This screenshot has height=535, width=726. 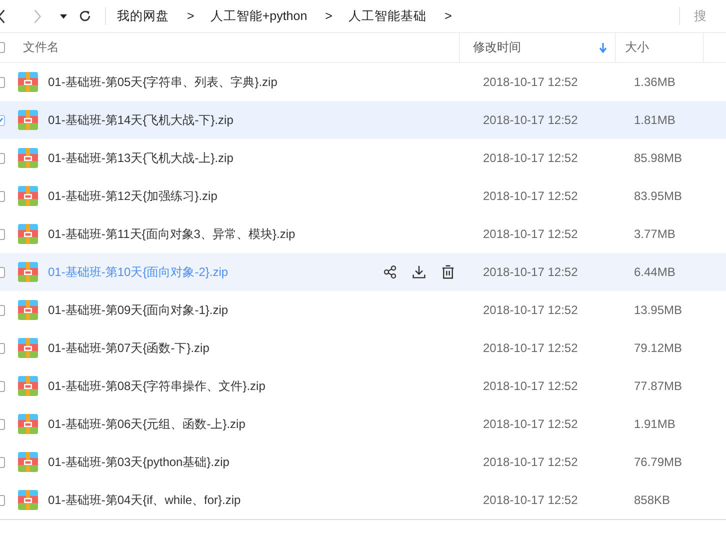 I want to click on file-row: 01-基础班-第07天{函数-下}.zip 2018-10-17 12:52 79.12MB, so click(x=363, y=348).